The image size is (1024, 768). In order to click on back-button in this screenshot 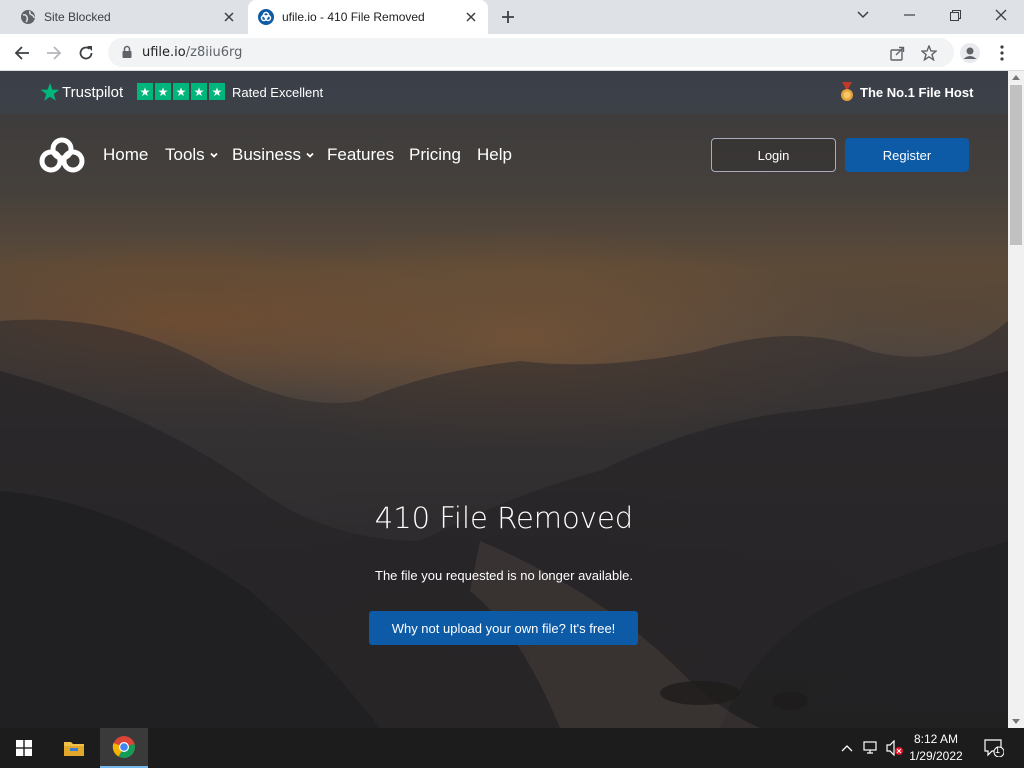, I will do `click(22, 53)`.